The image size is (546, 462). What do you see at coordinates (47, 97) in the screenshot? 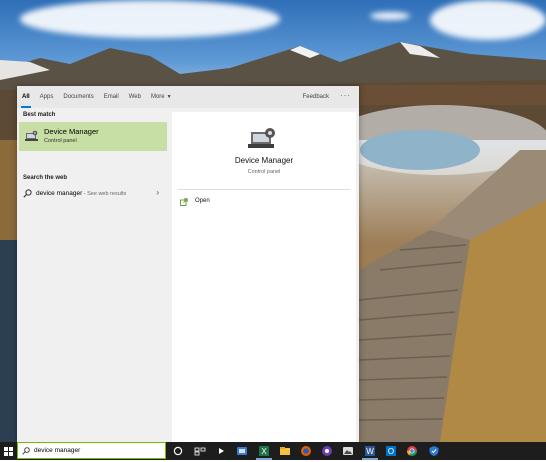
I see `filter-tab-apps: Apps` at bounding box center [47, 97].